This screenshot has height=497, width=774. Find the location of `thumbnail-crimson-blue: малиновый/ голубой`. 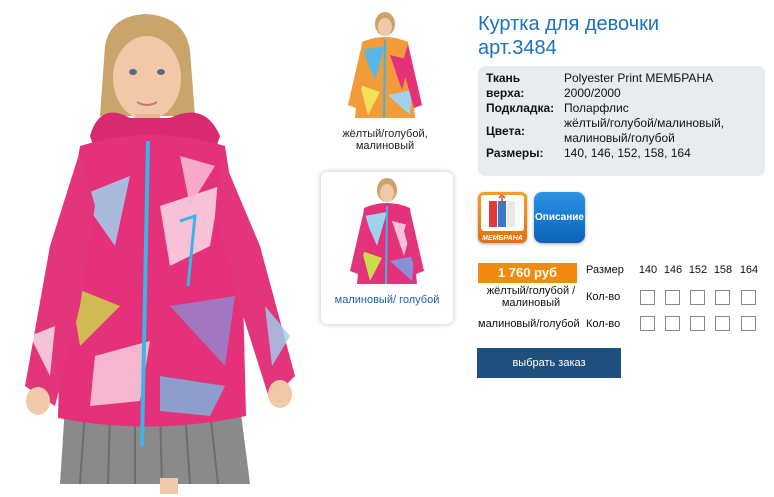

thumbnail-crimson-blue: малиновый/ голубой is located at coordinates (387, 248).